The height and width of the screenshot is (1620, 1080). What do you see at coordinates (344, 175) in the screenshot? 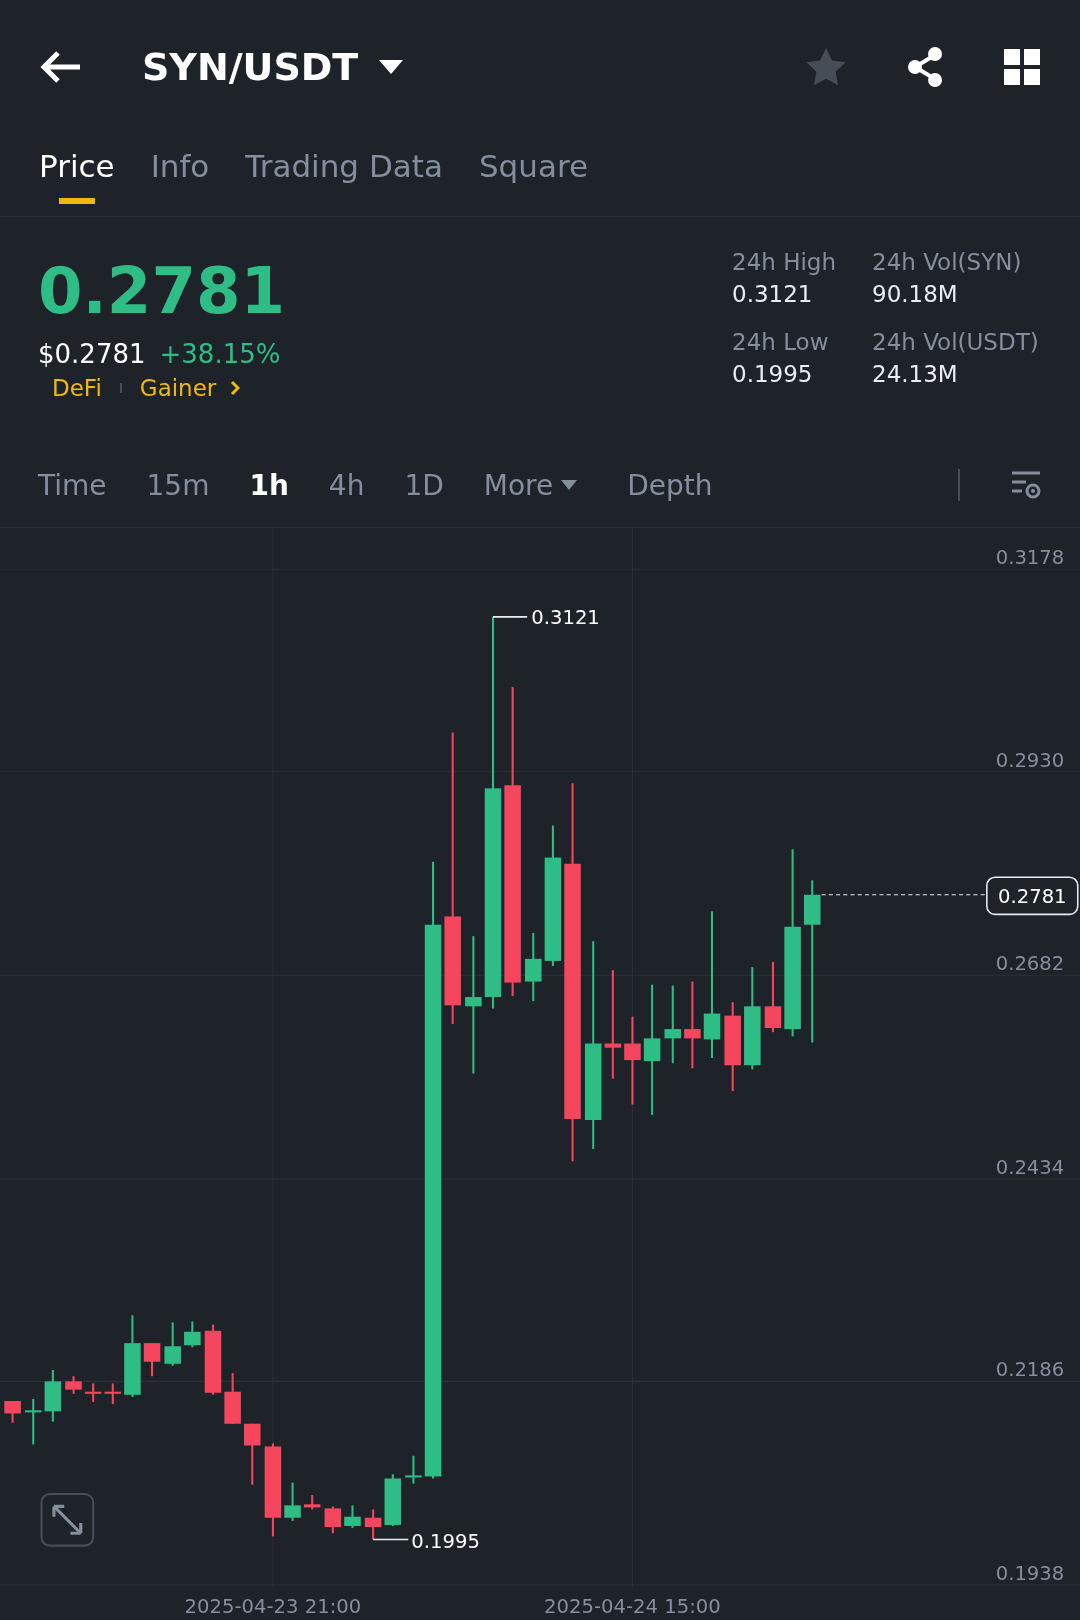
I see `tab: Trading Data` at bounding box center [344, 175].